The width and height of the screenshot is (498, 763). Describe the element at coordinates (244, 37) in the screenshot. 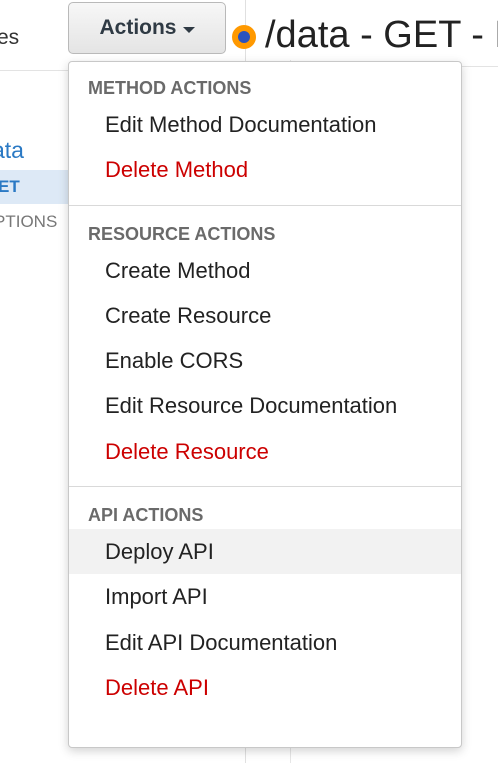

I see `status-indicator-icon` at that location.